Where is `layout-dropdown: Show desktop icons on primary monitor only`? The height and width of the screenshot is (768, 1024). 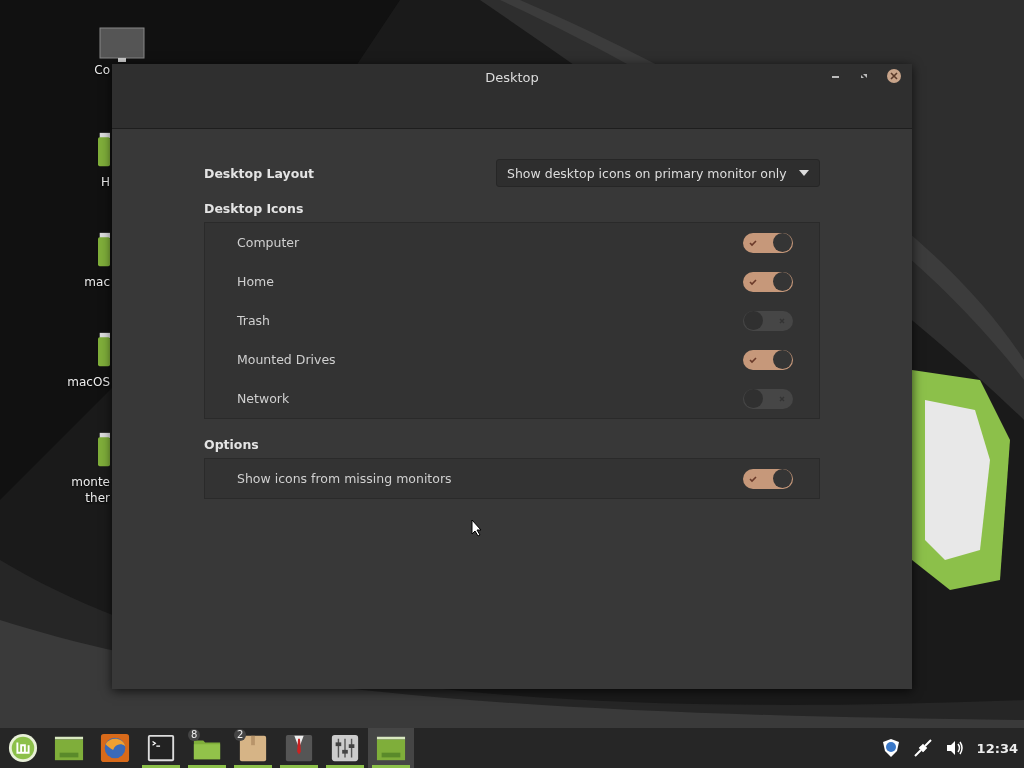
layout-dropdown: Show desktop icons on primary monitor only is located at coordinates (658, 173).